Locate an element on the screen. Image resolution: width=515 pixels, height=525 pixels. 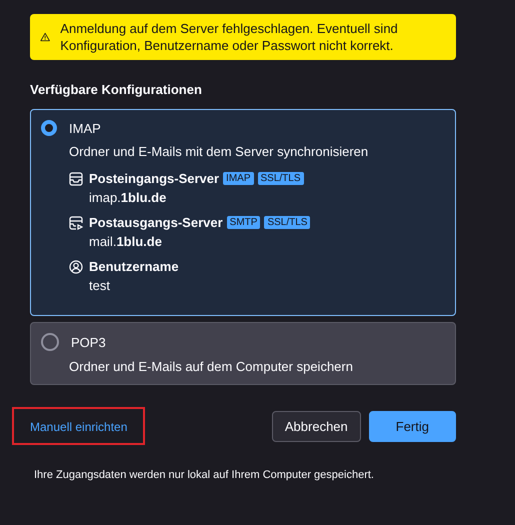
done-button: Fertig is located at coordinates (412, 426).